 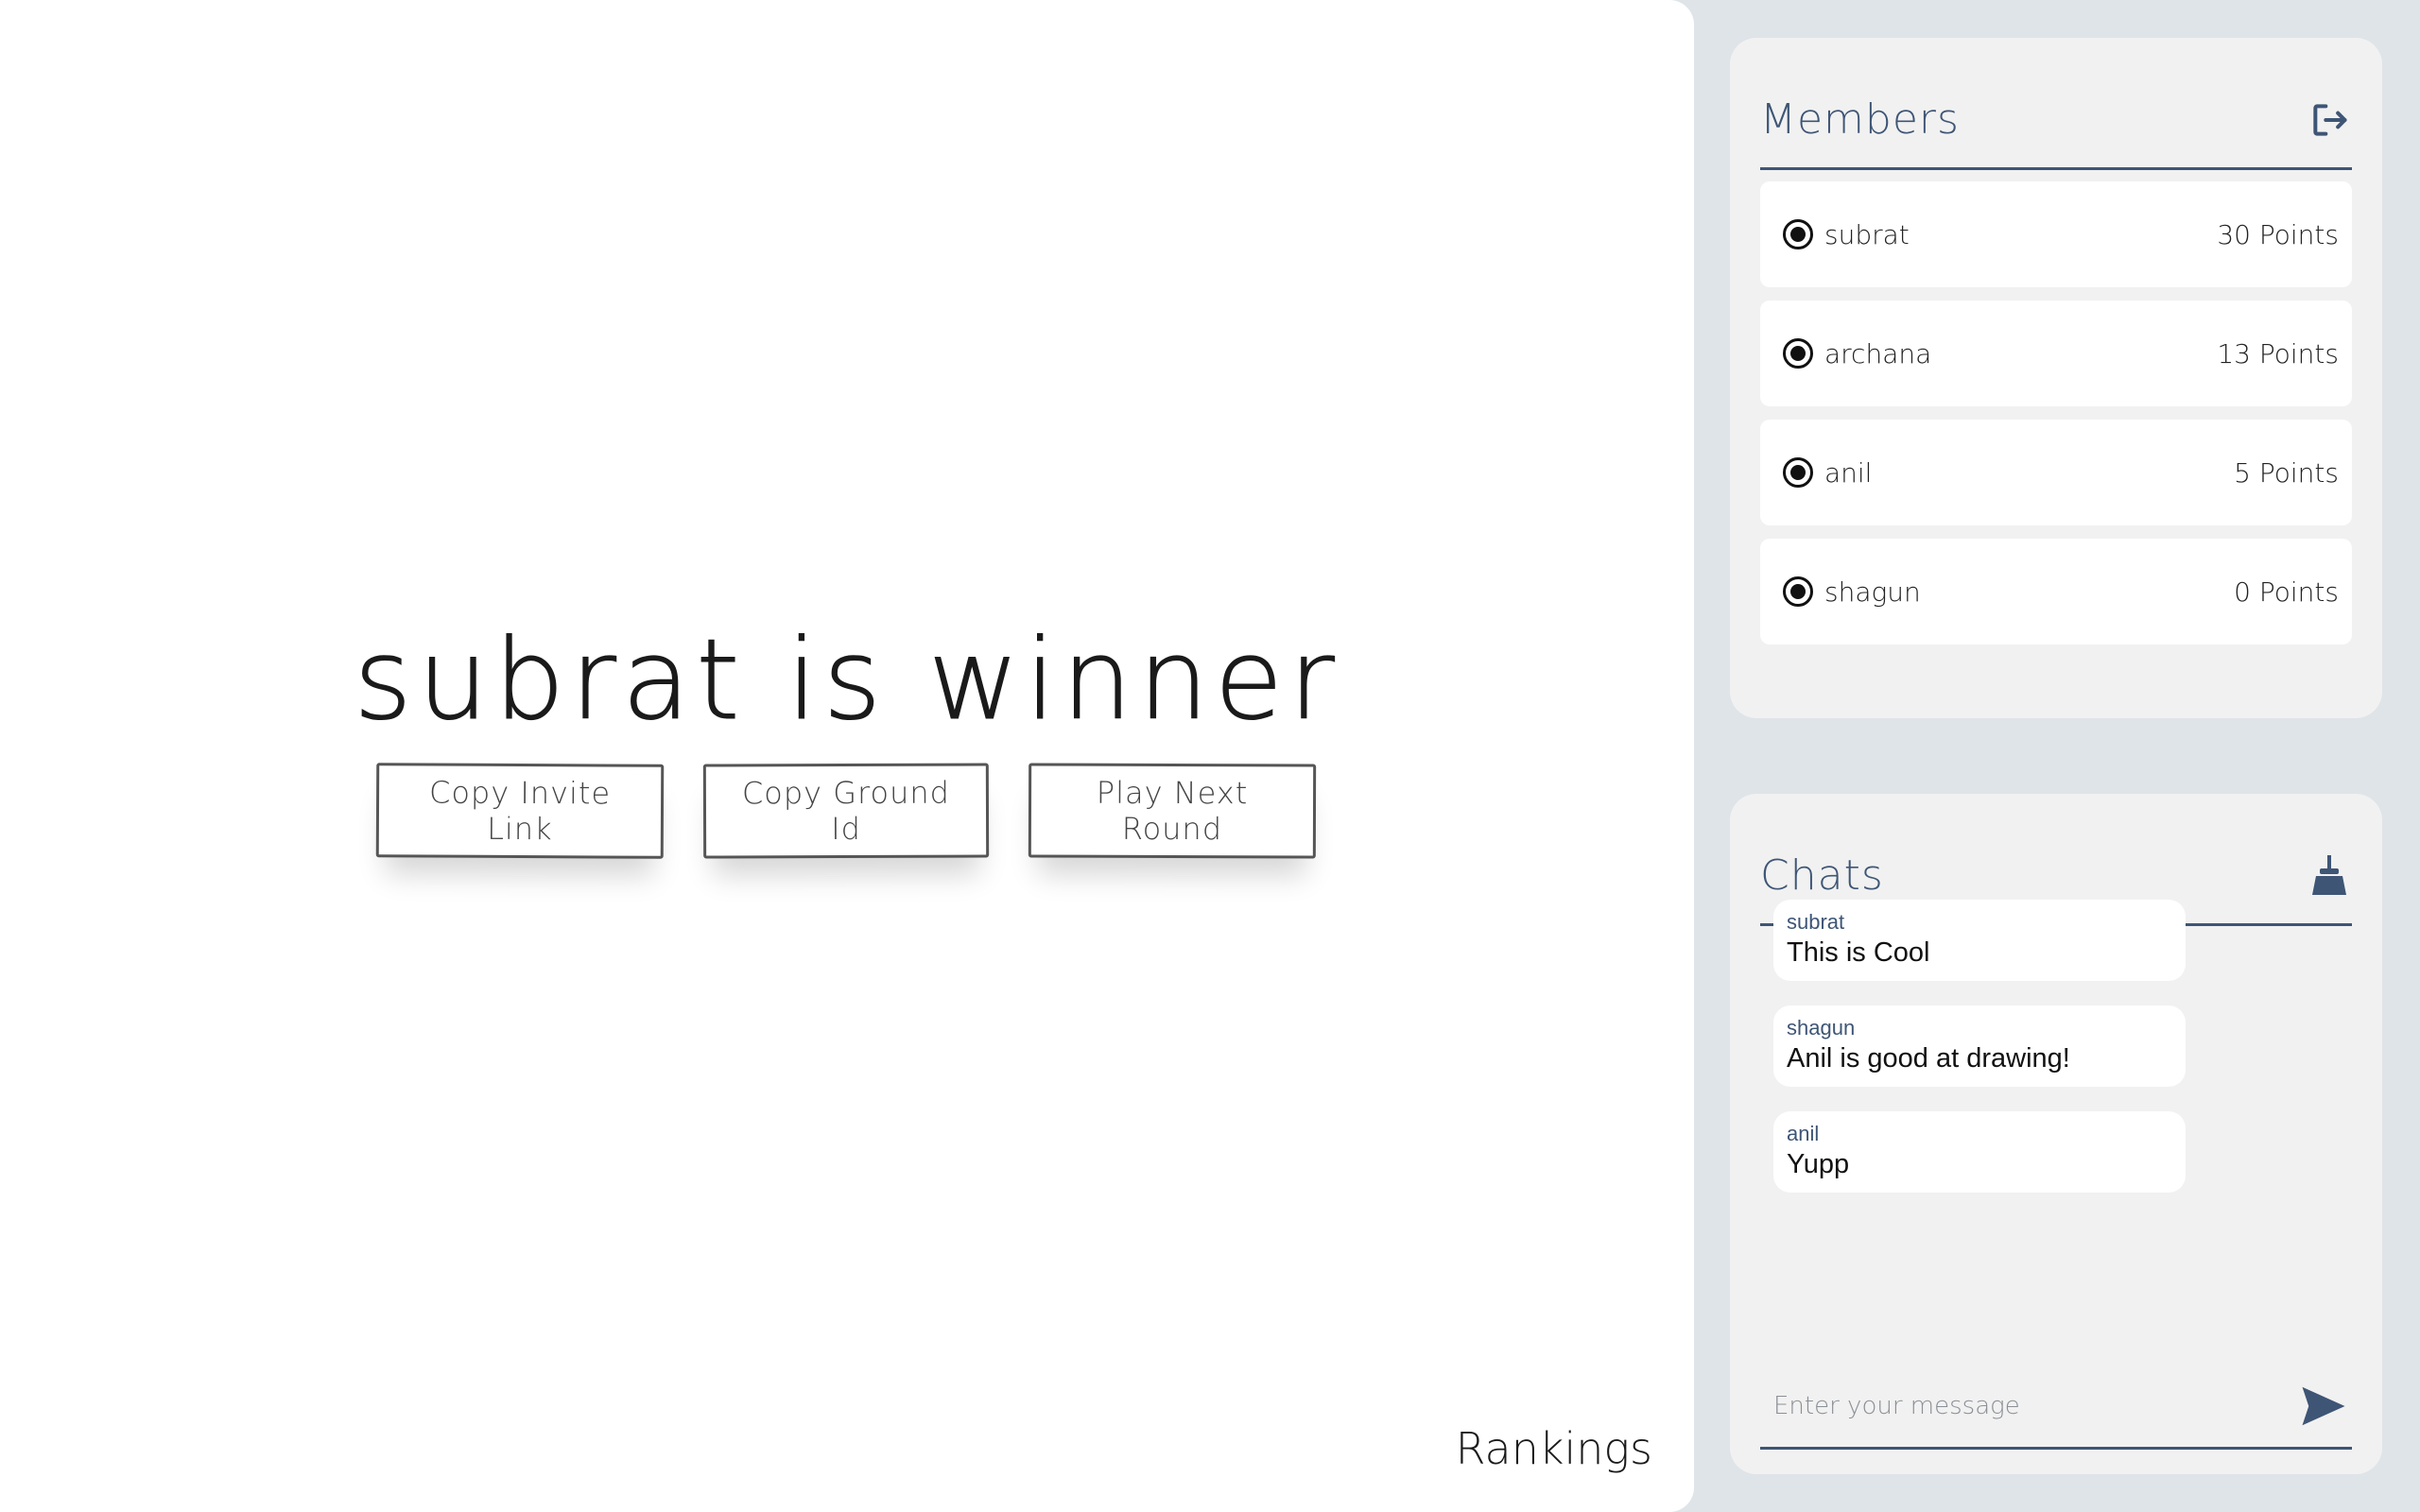 What do you see at coordinates (2056, 591) in the screenshot?
I see `member-row: shagun 0 Points` at bounding box center [2056, 591].